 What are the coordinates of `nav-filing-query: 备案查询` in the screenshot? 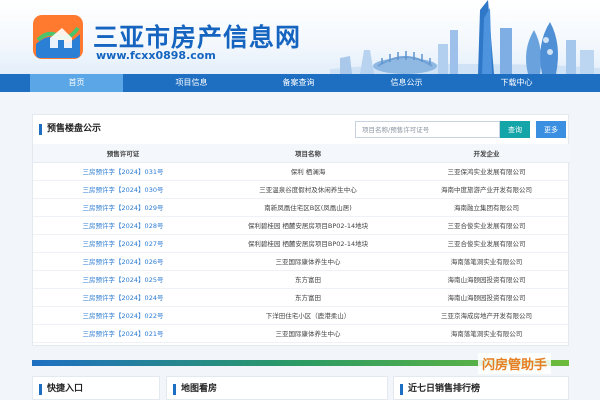 It's located at (298, 83).